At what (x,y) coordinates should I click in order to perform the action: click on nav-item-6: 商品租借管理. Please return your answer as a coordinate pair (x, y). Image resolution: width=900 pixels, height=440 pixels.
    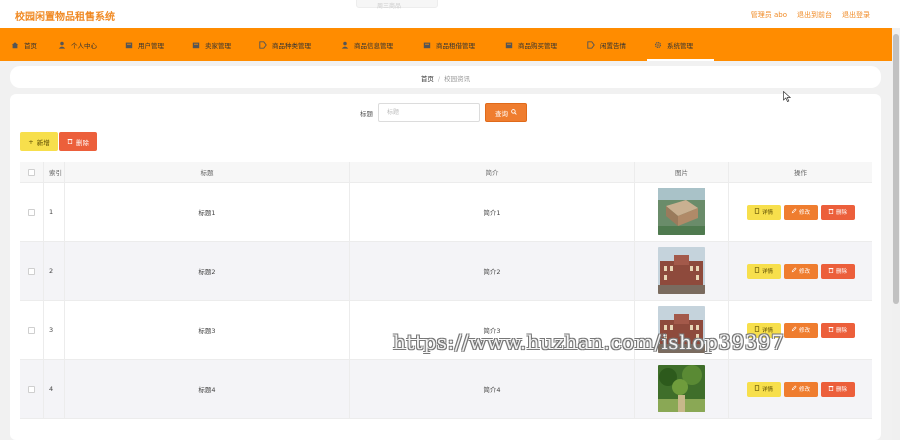
    Looking at the image, I should click on (457, 44).